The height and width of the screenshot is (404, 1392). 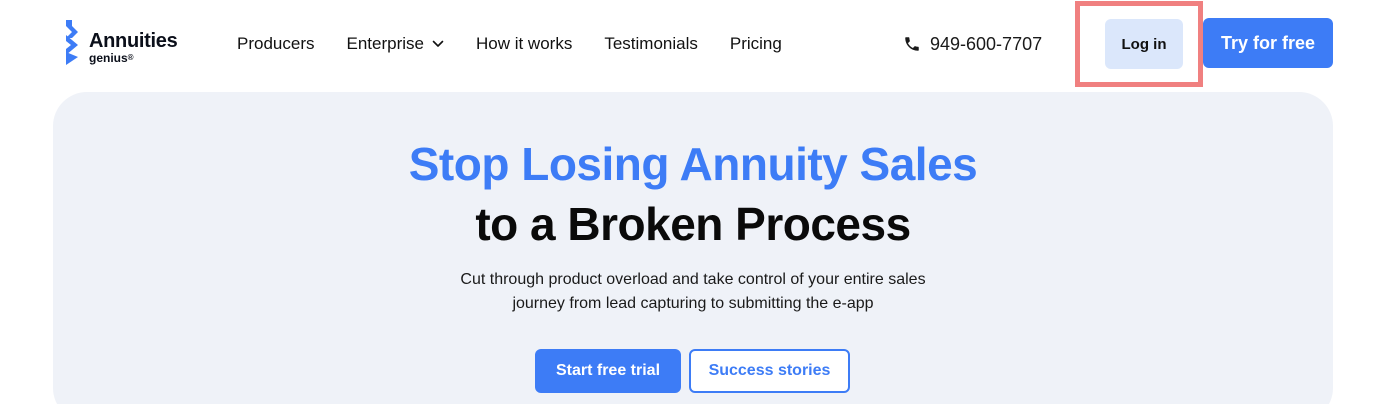 I want to click on hero-cta-row: Start free trial Success stories, so click(x=692, y=371).